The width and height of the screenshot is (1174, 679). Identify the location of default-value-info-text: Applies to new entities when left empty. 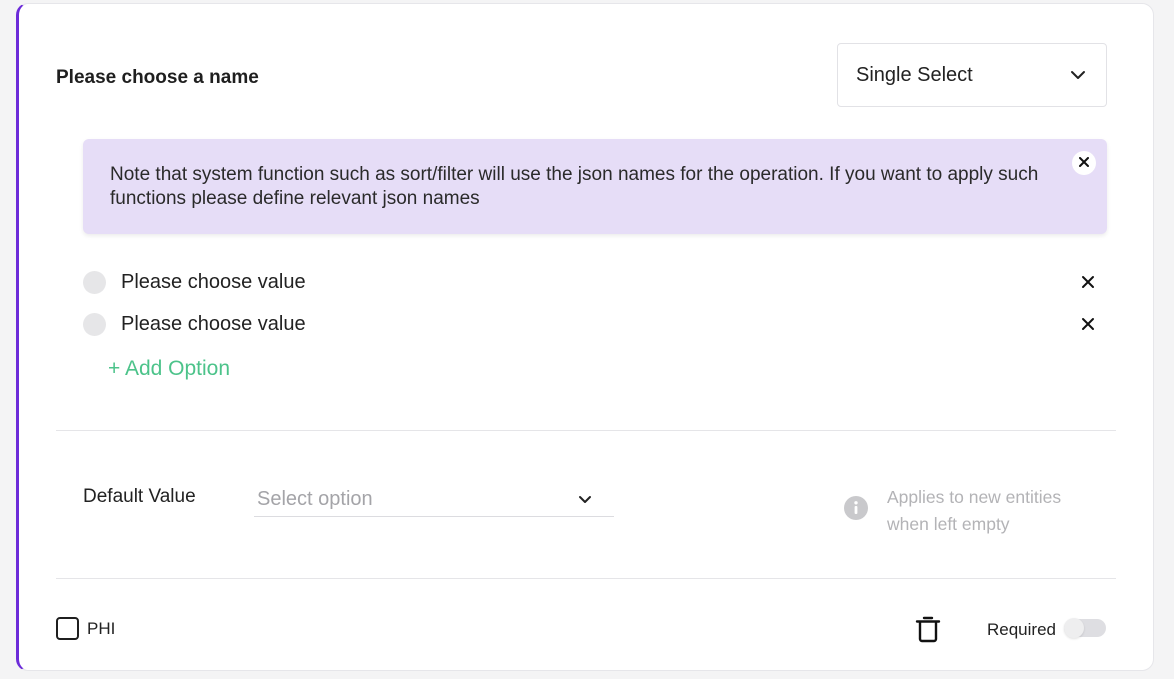
(974, 510).